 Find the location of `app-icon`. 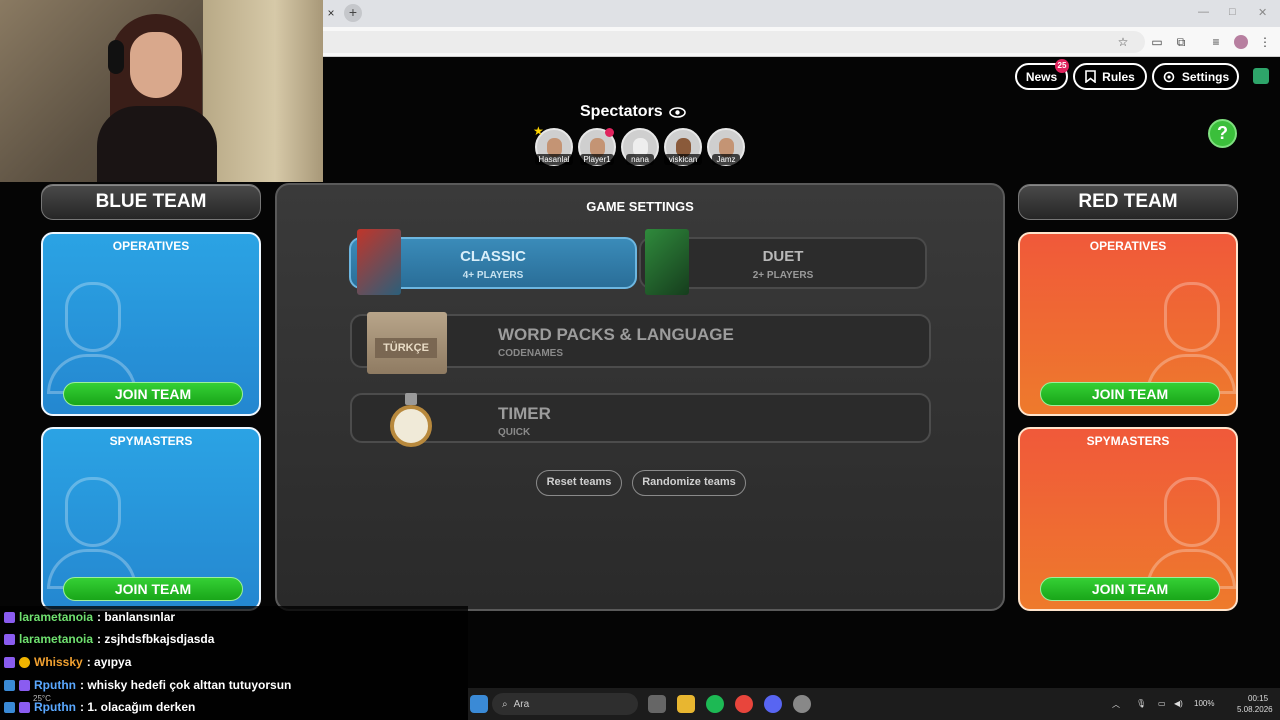

app-icon is located at coordinates (802, 704).